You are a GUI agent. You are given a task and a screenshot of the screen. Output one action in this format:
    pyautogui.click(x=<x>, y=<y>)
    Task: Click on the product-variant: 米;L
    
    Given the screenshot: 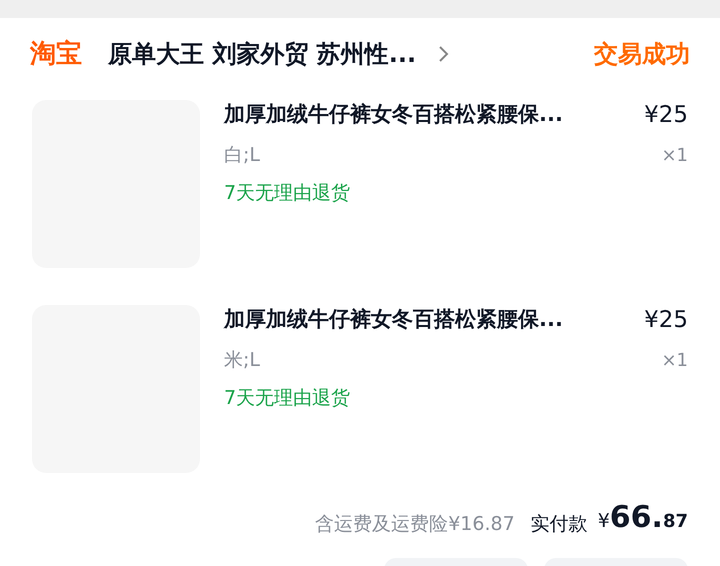 What is the action you would take?
    pyautogui.click(x=242, y=360)
    